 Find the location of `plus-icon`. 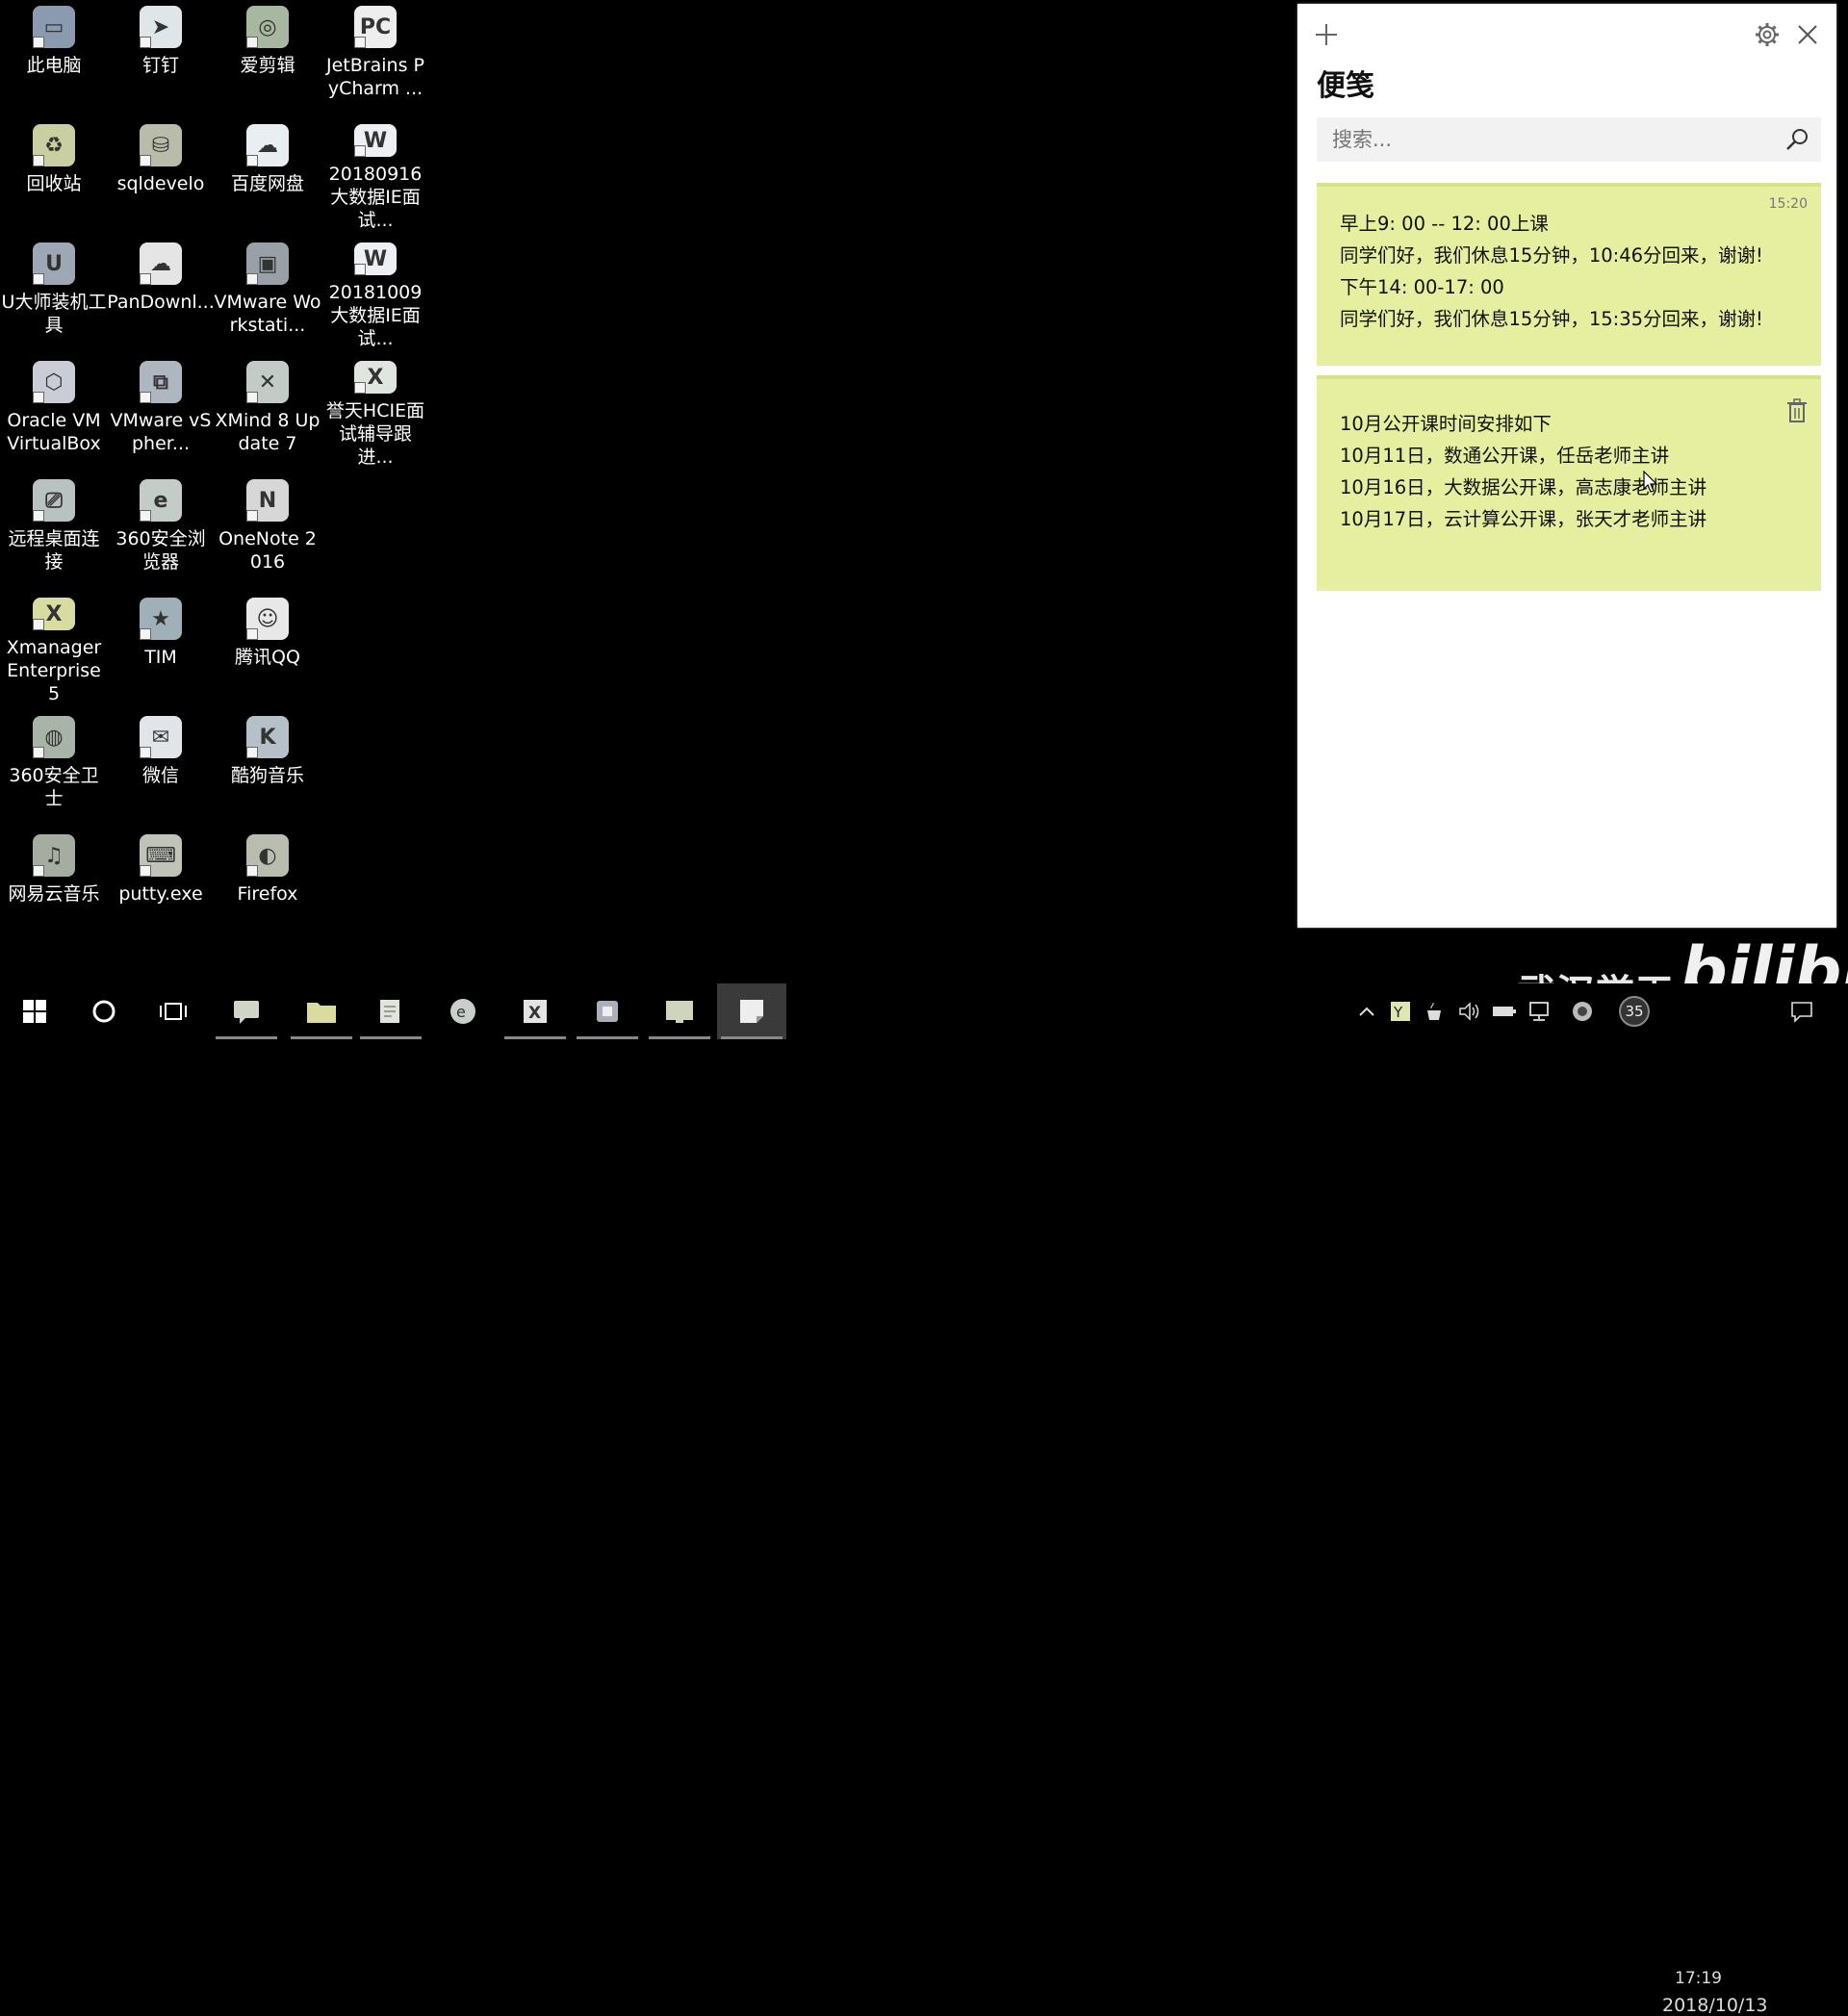

plus-icon is located at coordinates (1326, 34).